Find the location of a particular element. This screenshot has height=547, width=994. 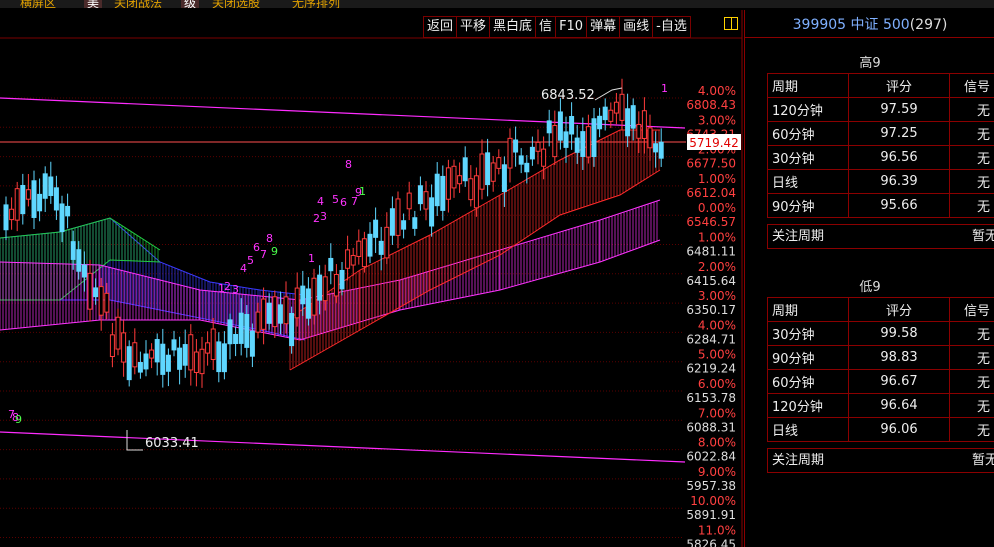

toolbar-button: F10 is located at coordinates (572, 27).